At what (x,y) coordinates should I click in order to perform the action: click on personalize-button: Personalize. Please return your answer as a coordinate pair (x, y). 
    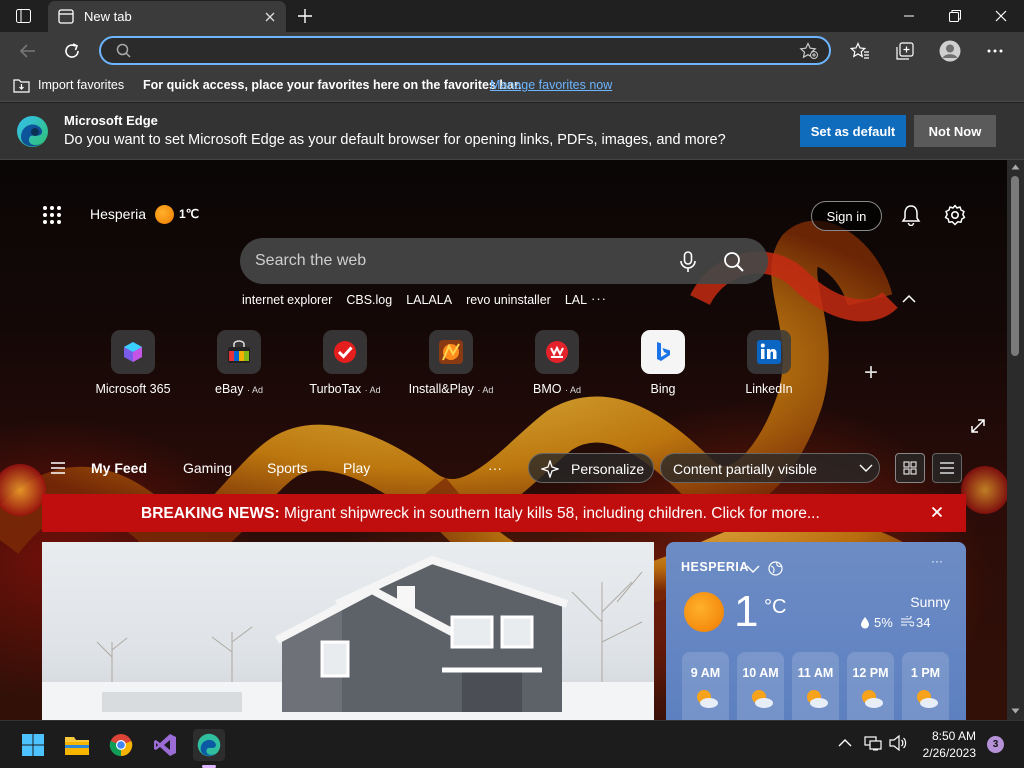
    Looking at the image, I should click on (591, 468).